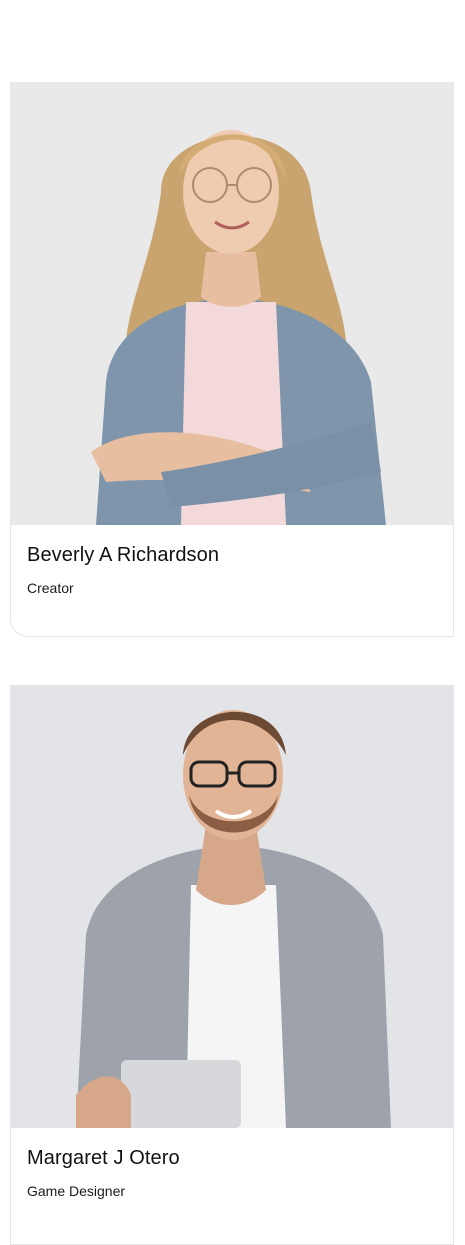  I want to click on team-member-info: Margaret J Otero Game Designer, so click(232, 1164).